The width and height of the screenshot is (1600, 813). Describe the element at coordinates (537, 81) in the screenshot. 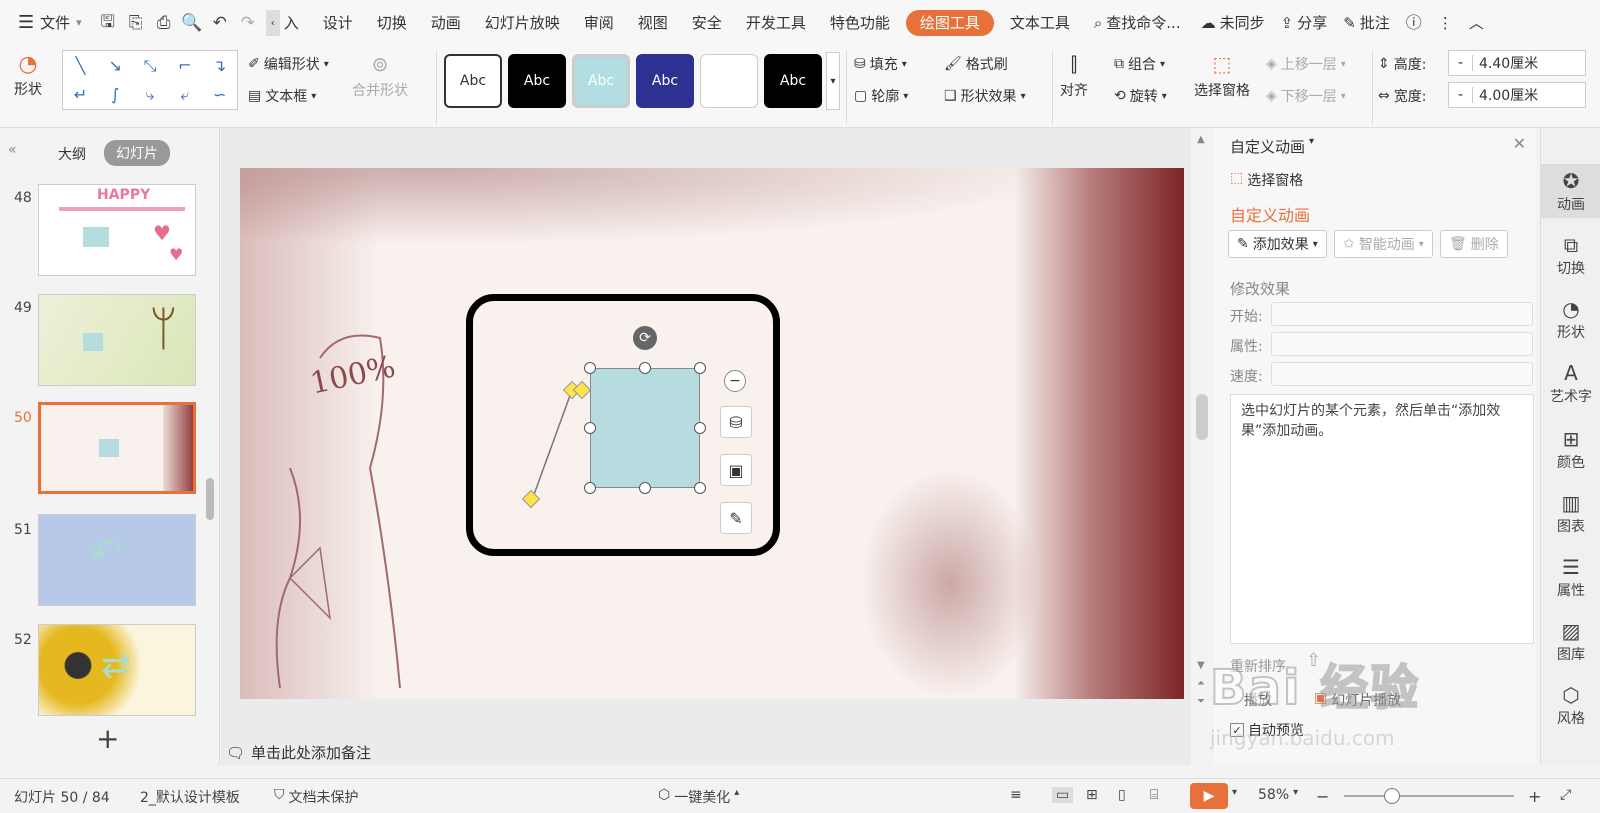

I see `style-black: Abc` at that location.